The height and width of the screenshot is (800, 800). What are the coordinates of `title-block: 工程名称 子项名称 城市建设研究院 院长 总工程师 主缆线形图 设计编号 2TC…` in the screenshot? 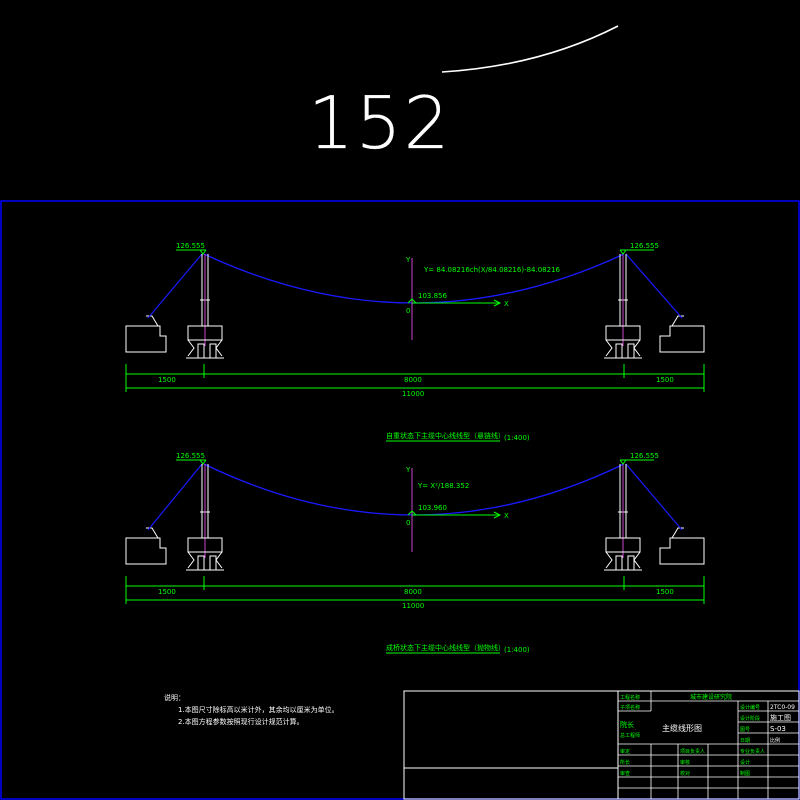 It's located at (601, 745).